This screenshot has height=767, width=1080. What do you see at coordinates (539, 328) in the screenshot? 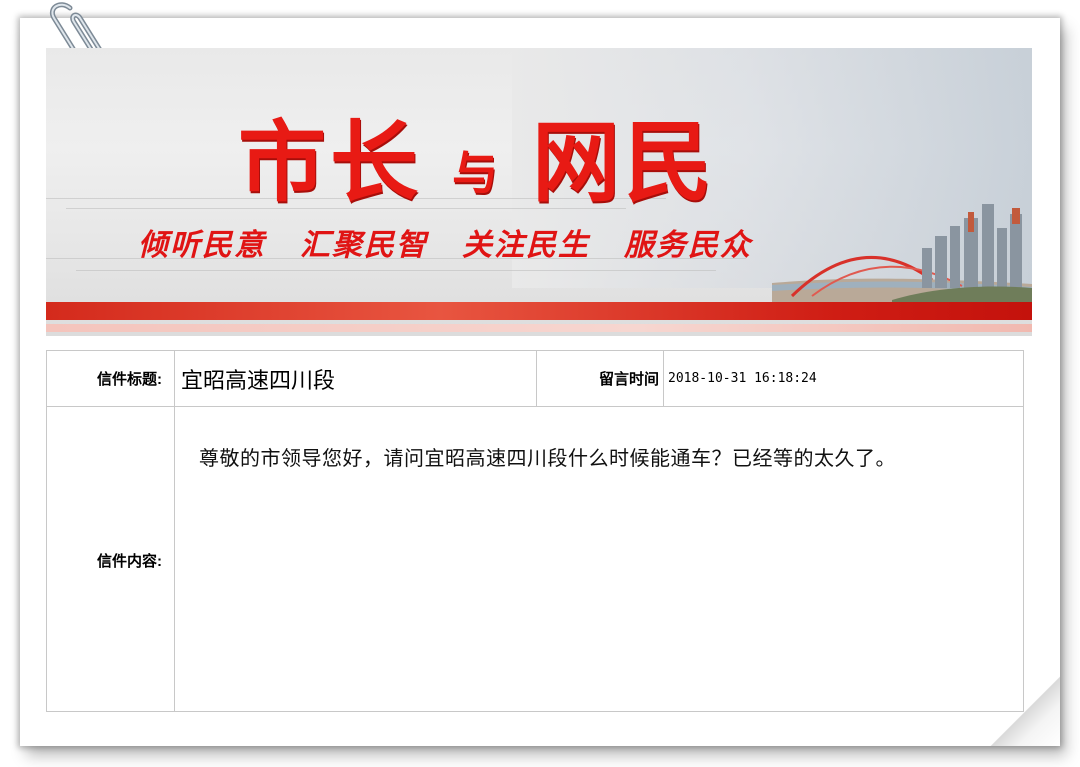
I see `banner-pale-stripe` at bounding box center [539, 328].